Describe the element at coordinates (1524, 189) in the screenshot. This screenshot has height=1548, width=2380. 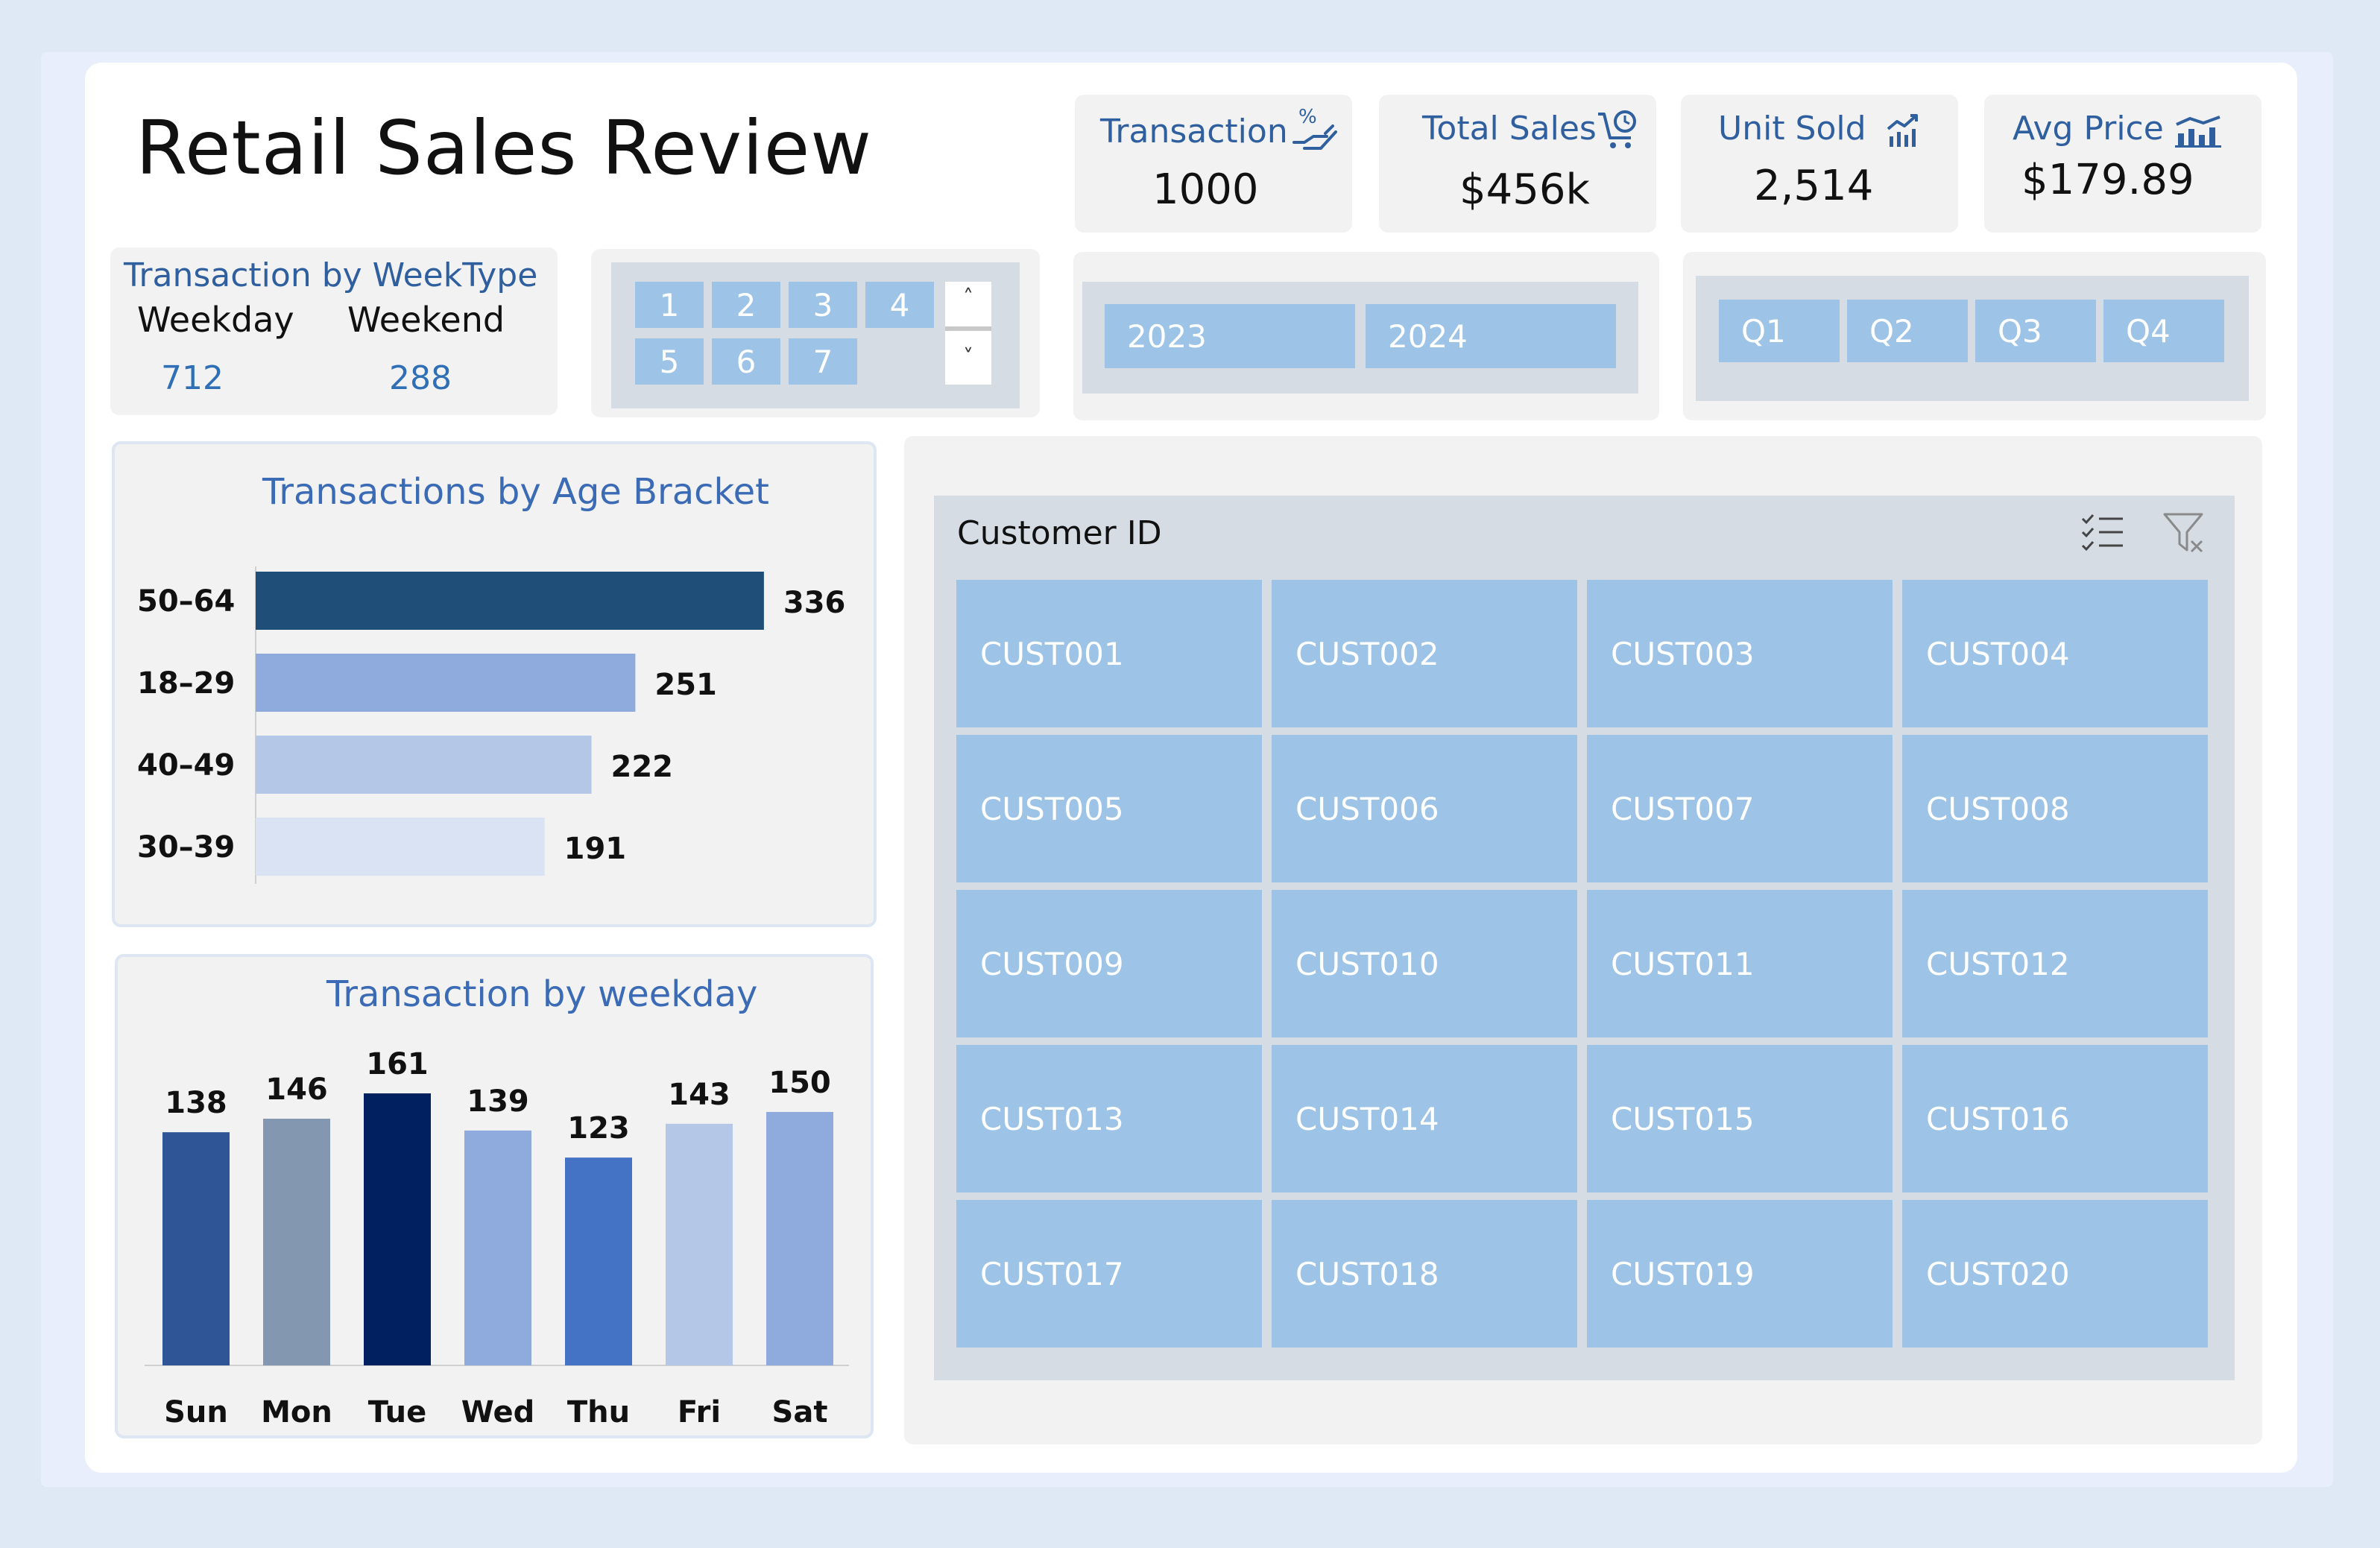
I see `kpi-total-sales-value: $456k` at that location.